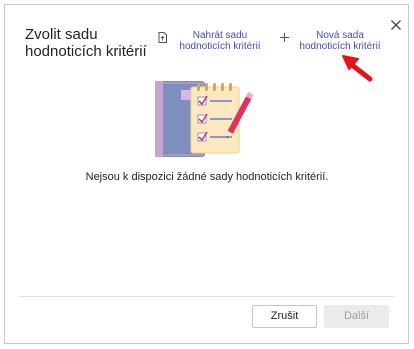 Image resolution: width=414 pixels, height=349 pixels. What do you see at coordinates (220, 41) in the screenshot?
I see `upload-rubric-label: Nahrát sadu hodnoticích kritérií` at bounding box center [220, 41].